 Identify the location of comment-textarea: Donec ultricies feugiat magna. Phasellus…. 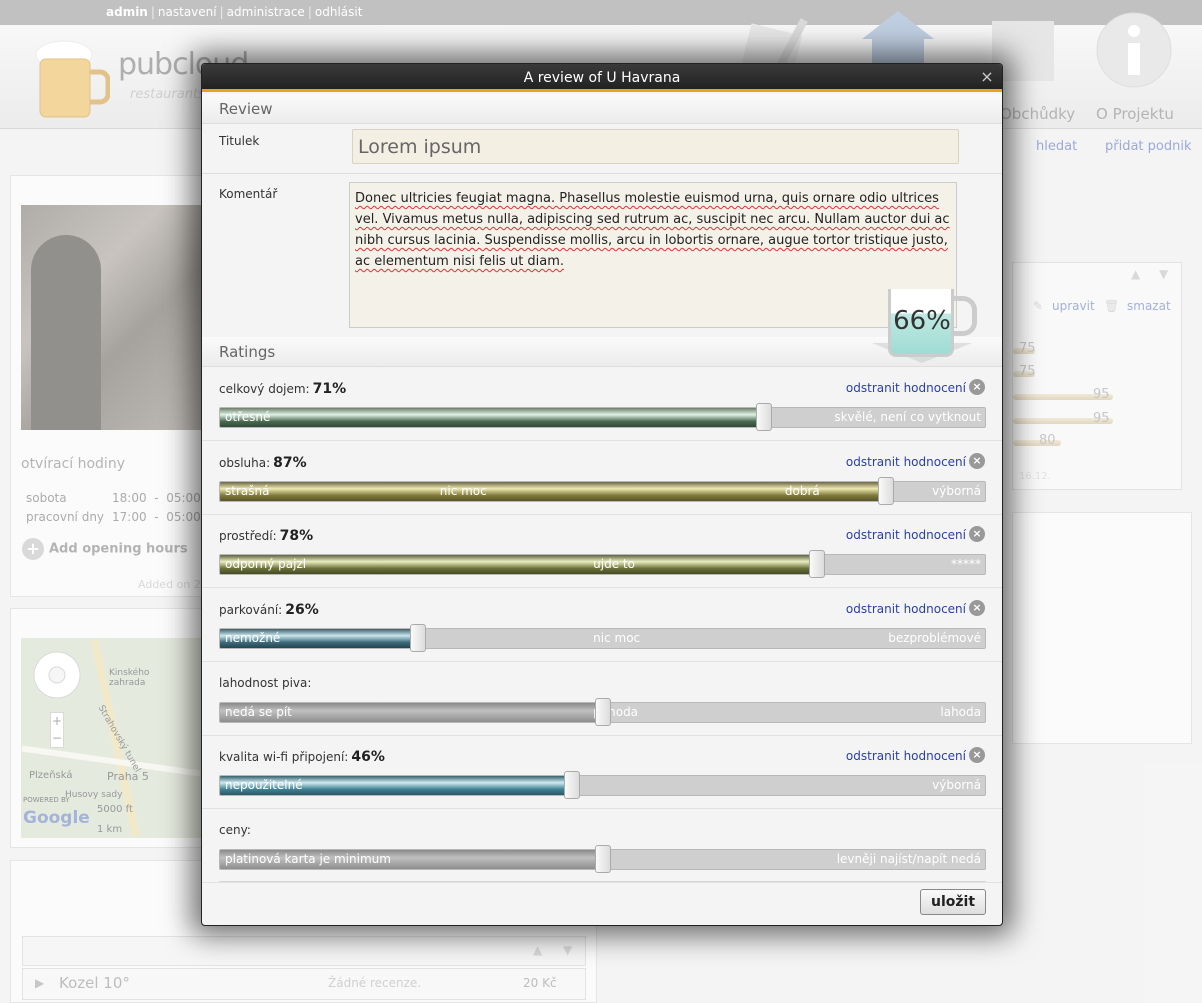
(653, 255).